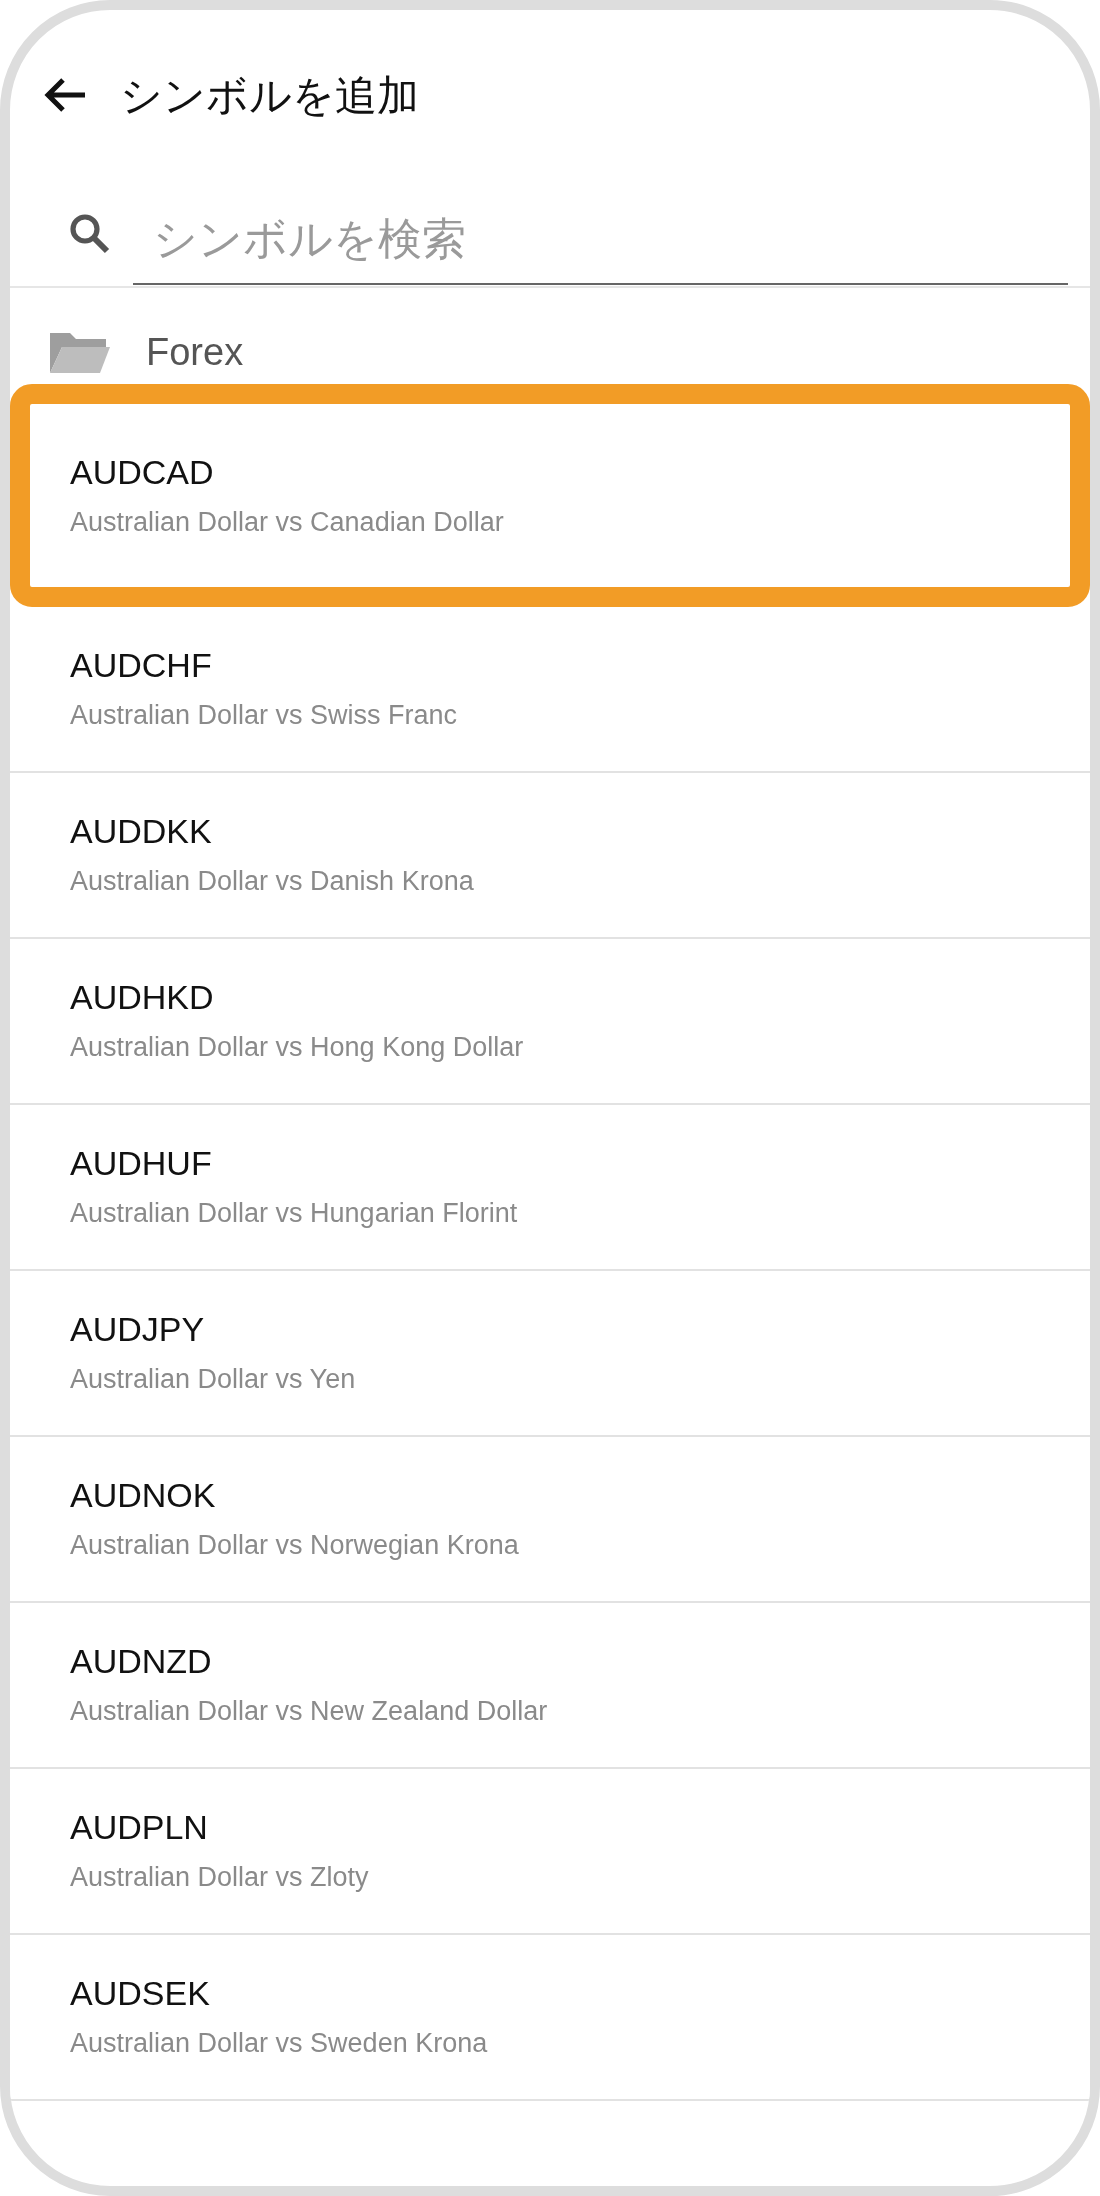 This screenshot has width=1100, height=2196. Describe the element at coordinates (139, 1827) in the screenshot. I see `symbol-code: AUDPLN` at that location.